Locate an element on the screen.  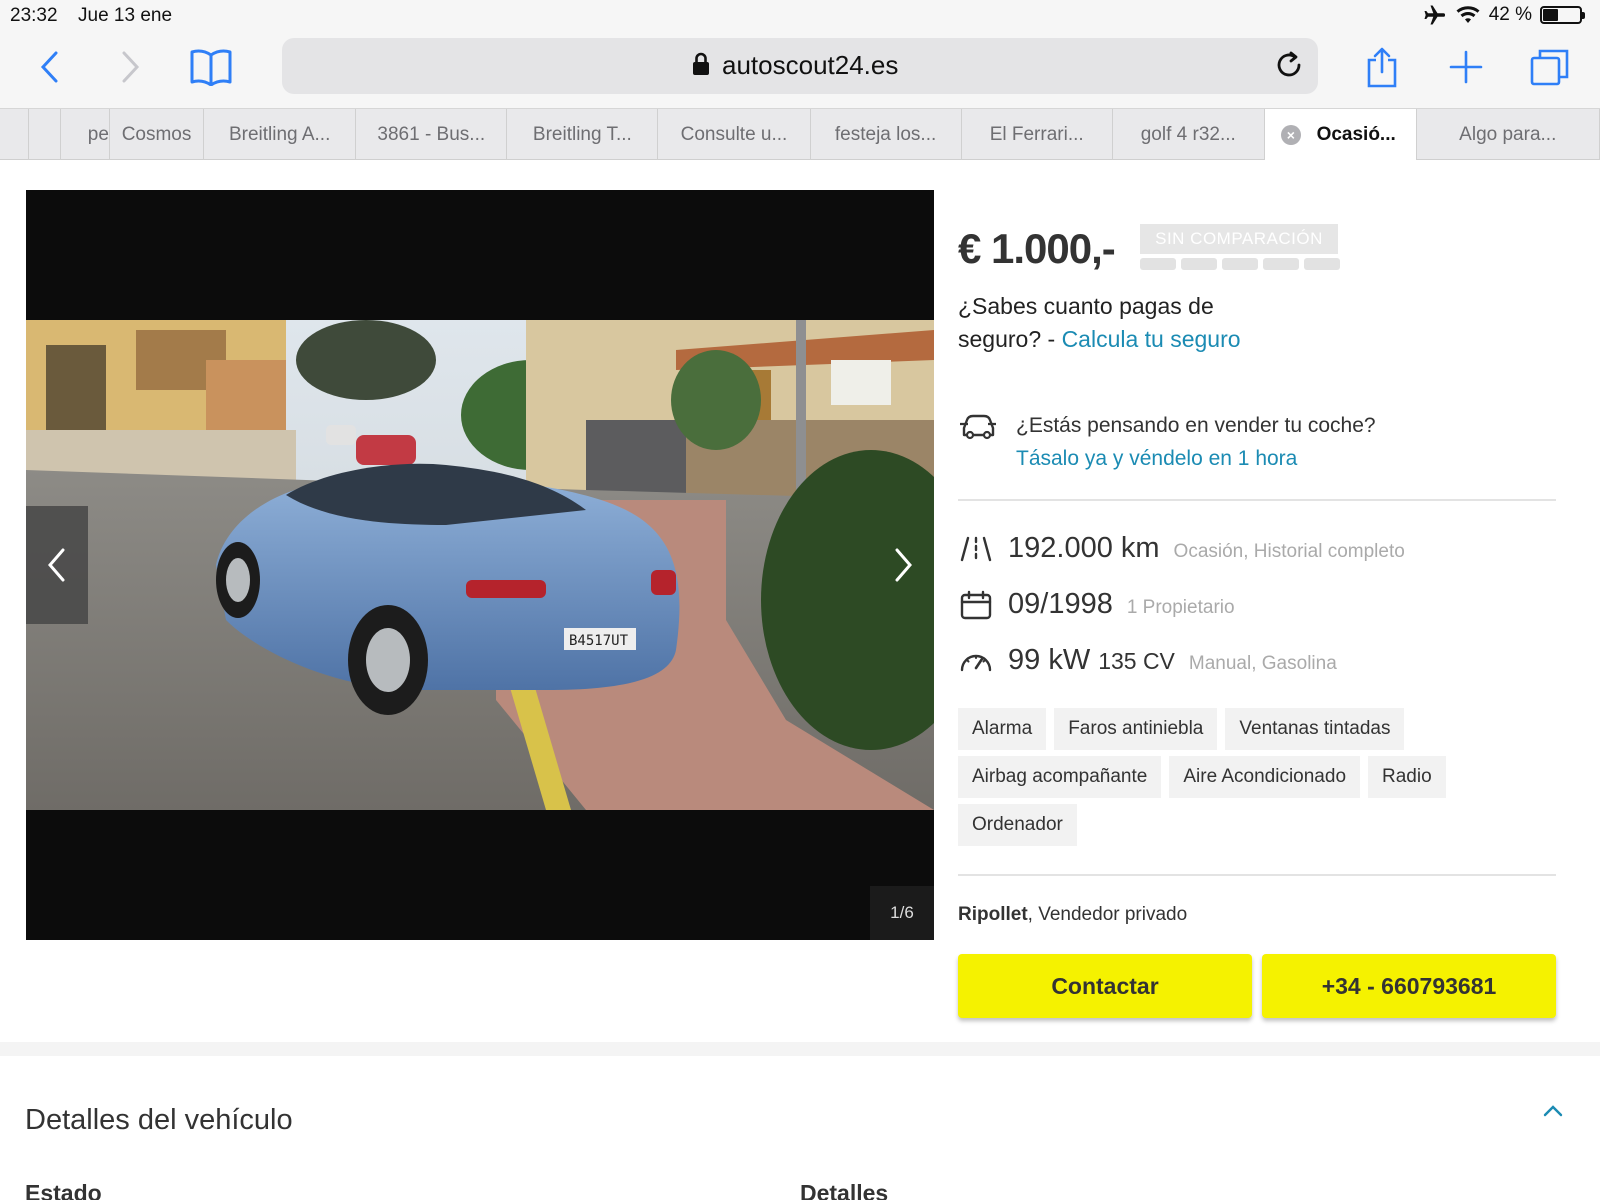
share-icon is located at coordinates (1382, 67).